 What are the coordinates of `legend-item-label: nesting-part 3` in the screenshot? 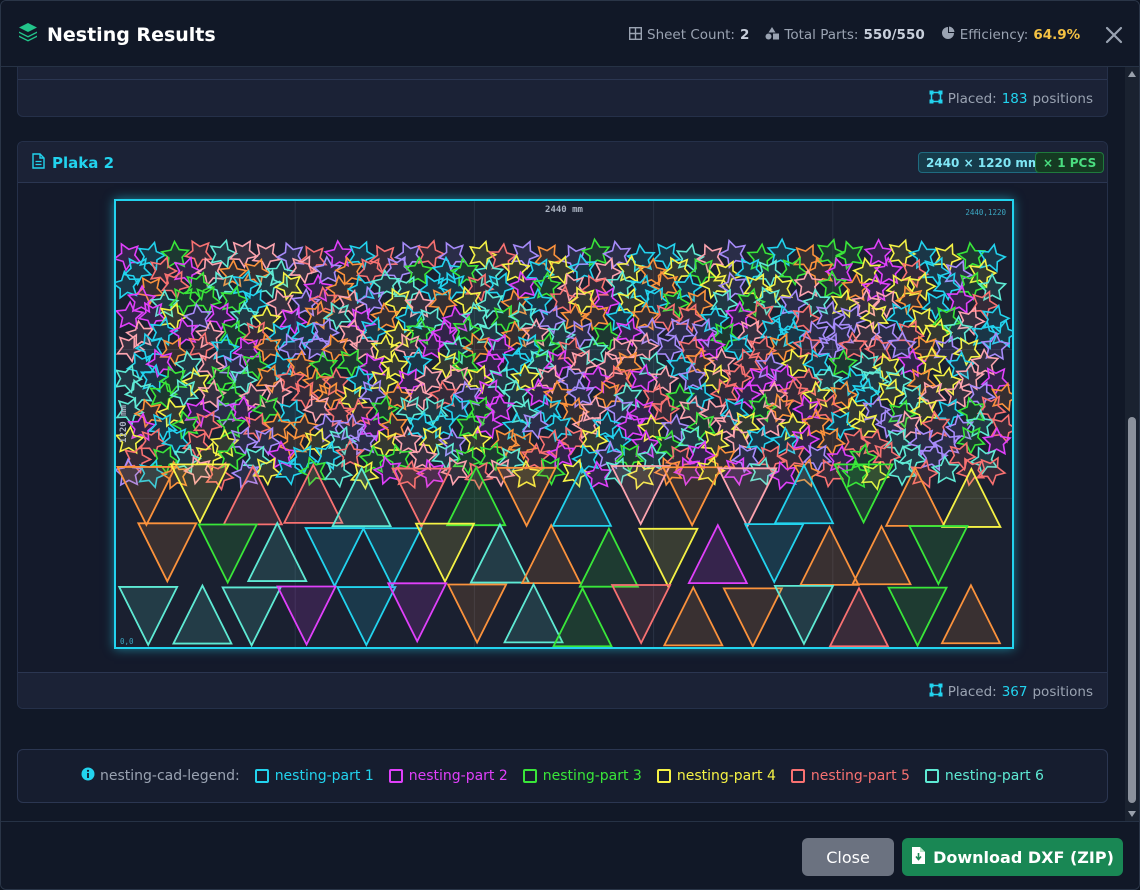 It's located at (592, 776).